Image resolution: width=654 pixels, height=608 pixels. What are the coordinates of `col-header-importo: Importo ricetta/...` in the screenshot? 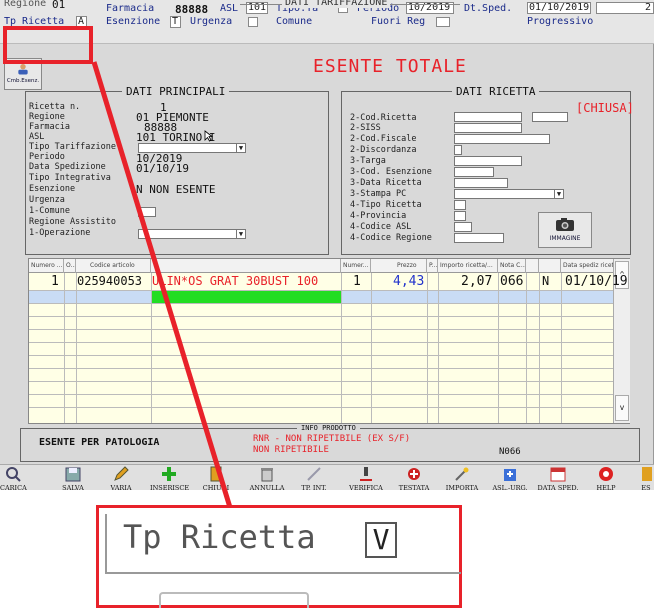 It's located at (468, 266).